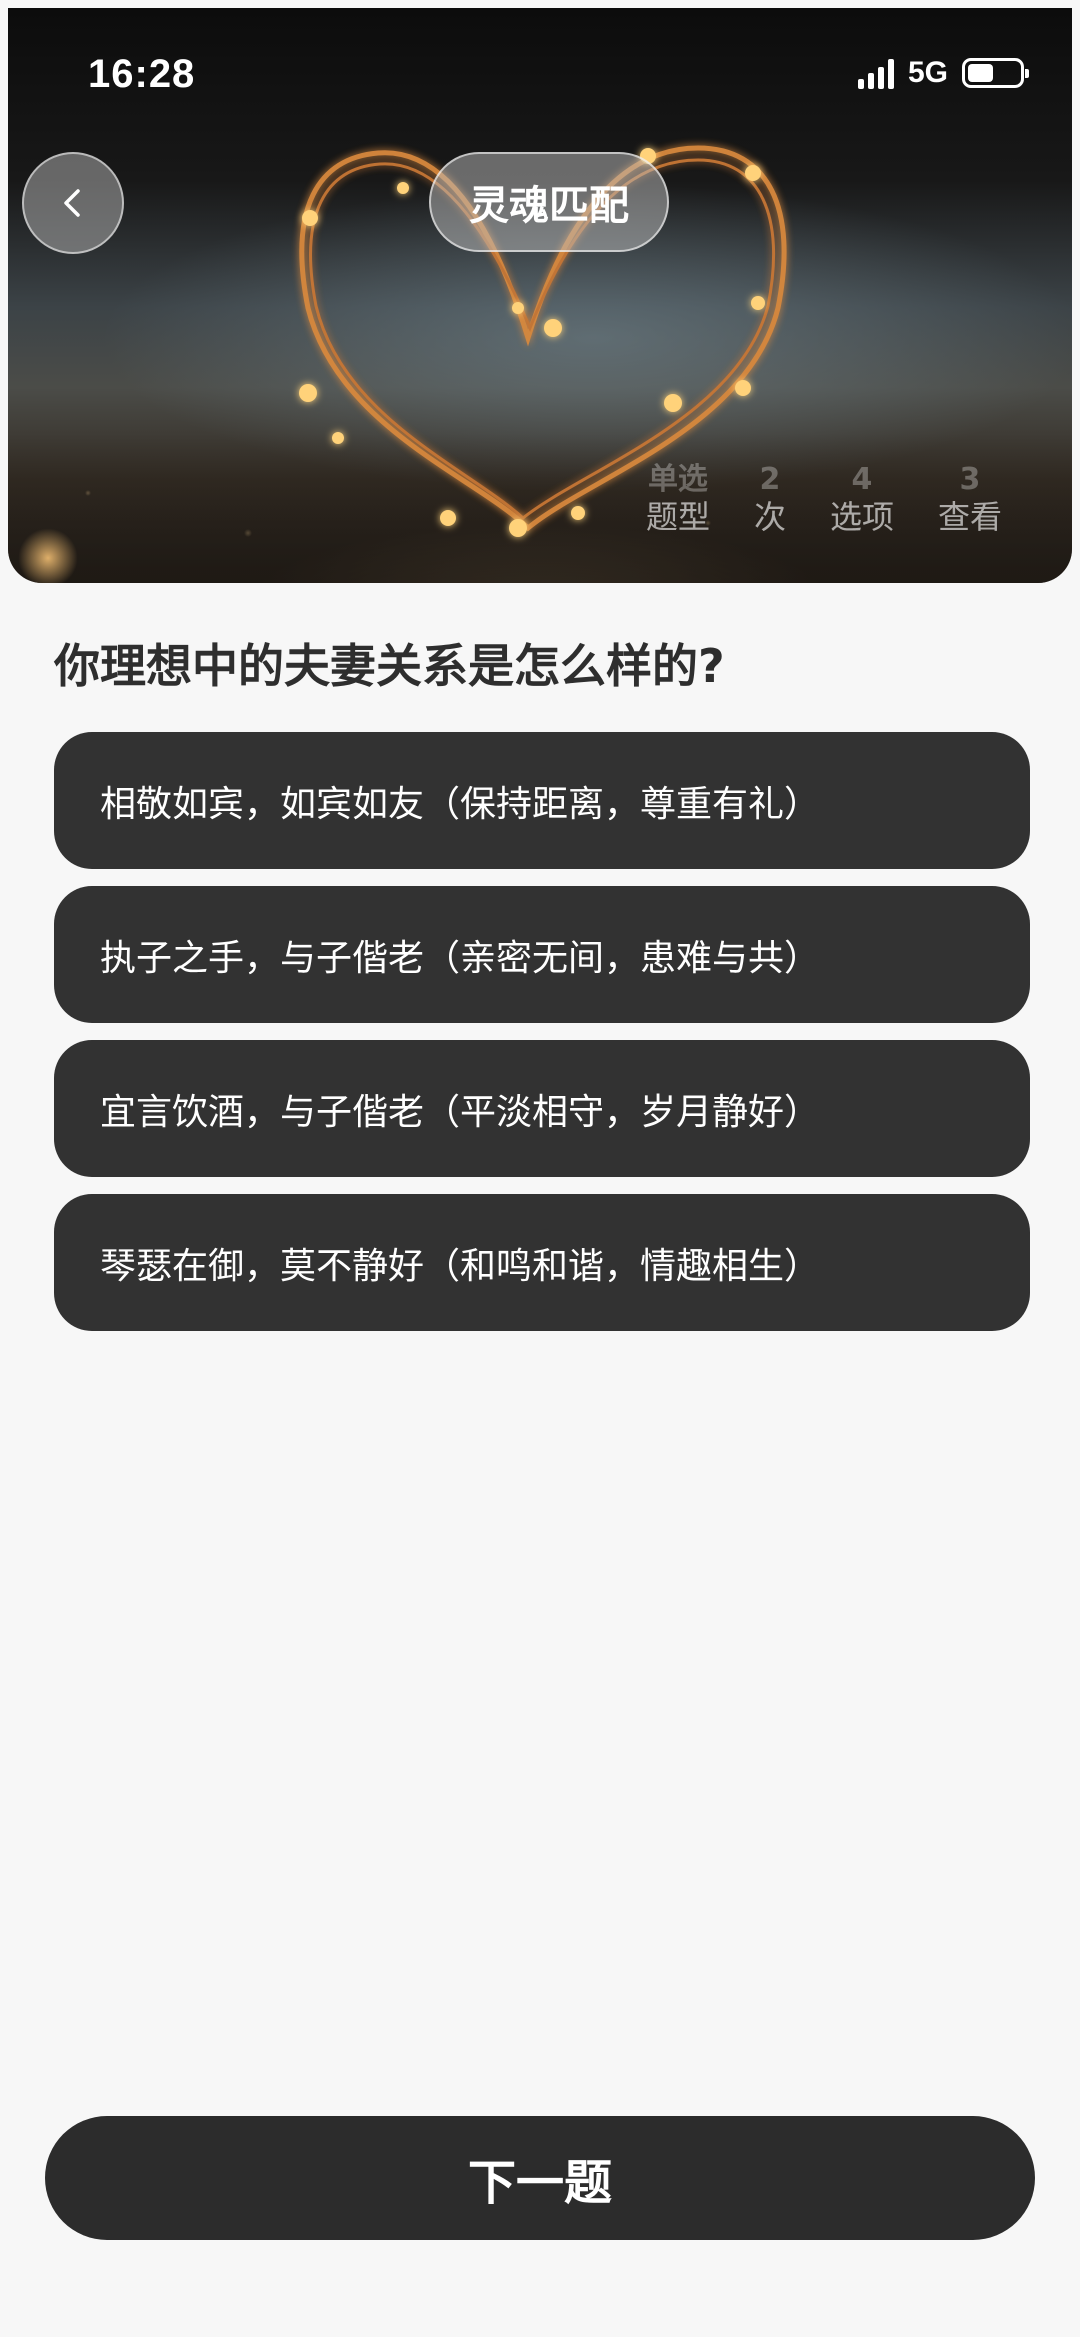  I want to click on option-label: 执子之手，与子偕老（亲密无间，患难与共）, so click(460, 958).